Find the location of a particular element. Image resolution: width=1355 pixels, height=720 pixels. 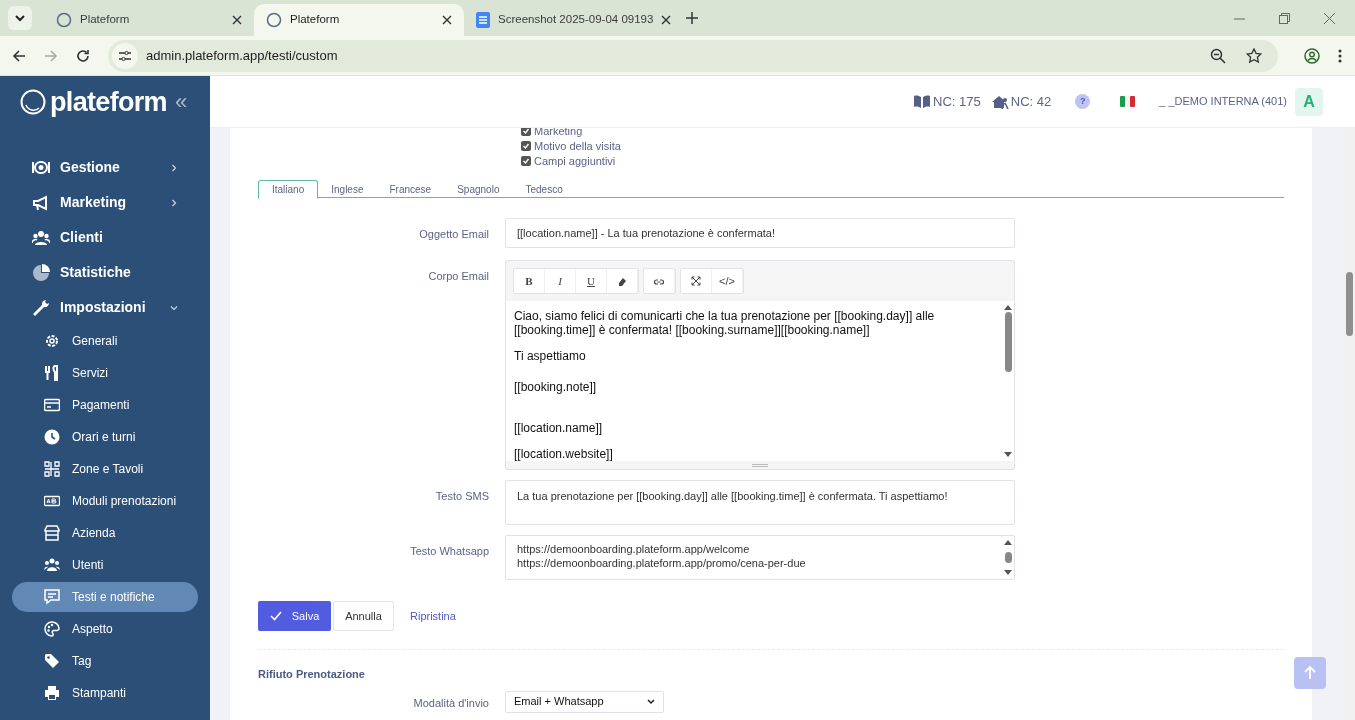

checkbox-row: Marketing is located at coordinates (902, 133).